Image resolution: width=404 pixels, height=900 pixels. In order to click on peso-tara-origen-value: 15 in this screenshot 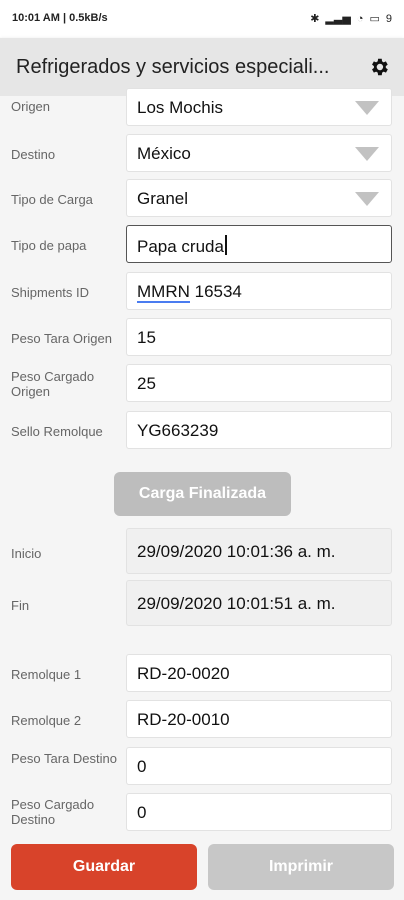, I will do `click(146, 337)`.